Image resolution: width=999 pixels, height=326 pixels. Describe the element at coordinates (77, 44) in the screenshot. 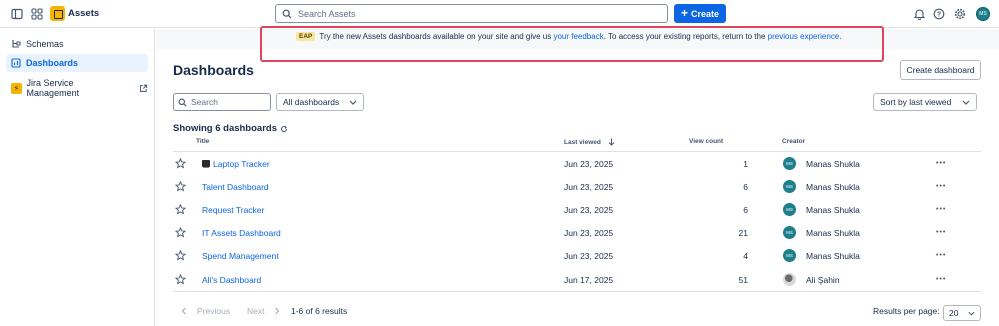

I see `sidebar-item-schemas: Schemas` at that location.